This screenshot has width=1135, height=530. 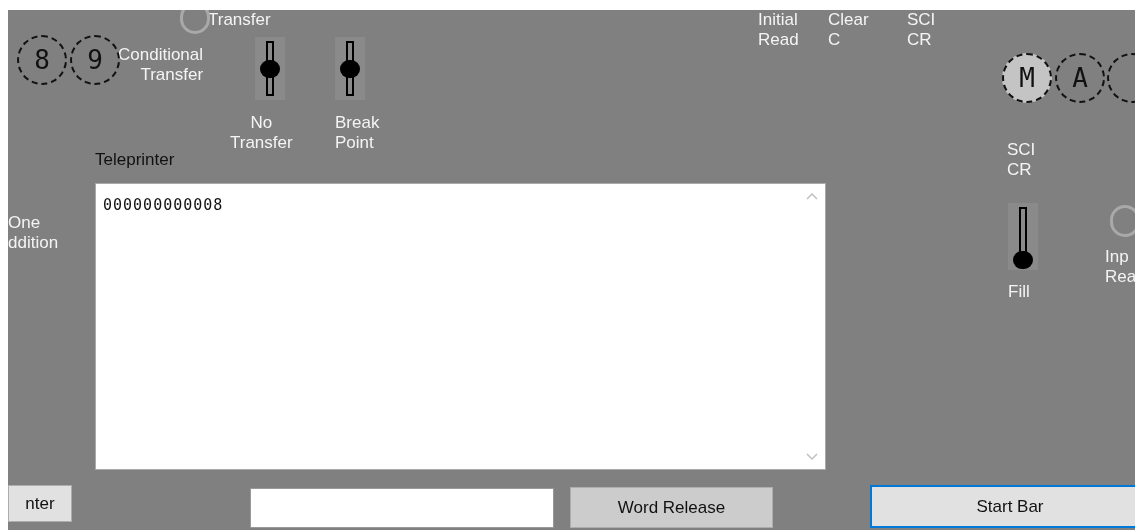 I want to click on label: Conditional Transfer, so click(x=161, y=65).